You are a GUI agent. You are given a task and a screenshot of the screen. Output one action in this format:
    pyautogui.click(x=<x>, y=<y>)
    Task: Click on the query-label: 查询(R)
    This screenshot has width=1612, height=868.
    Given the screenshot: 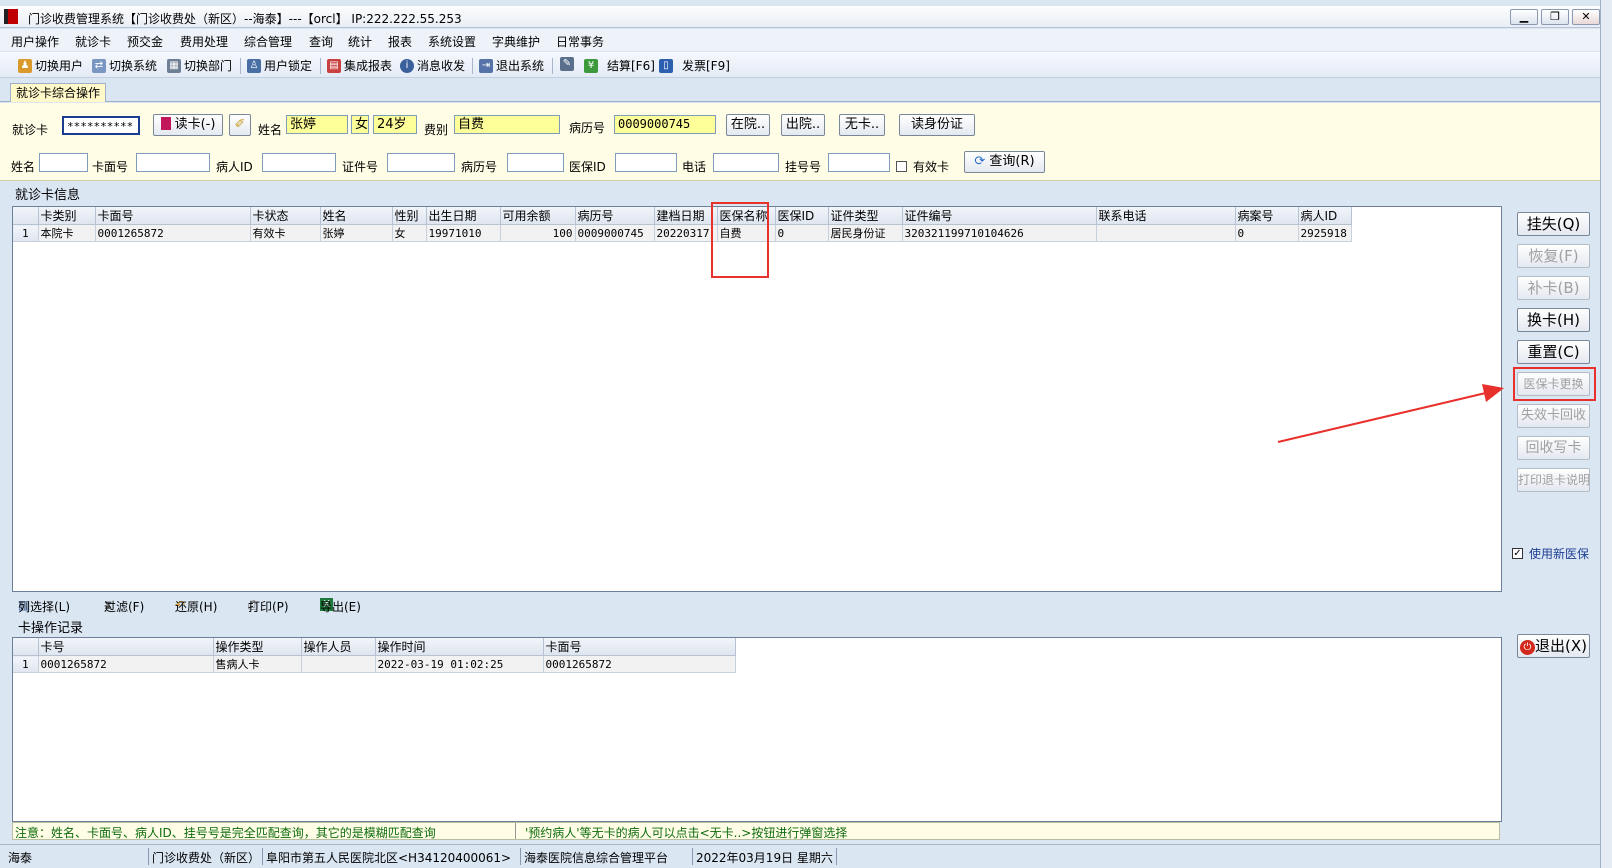 What is the action you would take?
    pyautogui.click(x=1012, y=161)
    